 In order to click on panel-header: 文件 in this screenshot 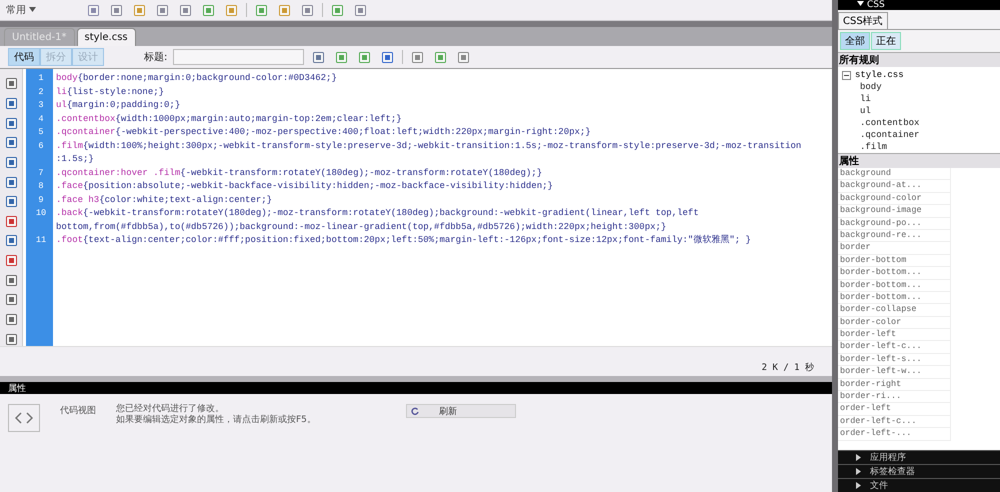, I will do `click(919, 485)`.